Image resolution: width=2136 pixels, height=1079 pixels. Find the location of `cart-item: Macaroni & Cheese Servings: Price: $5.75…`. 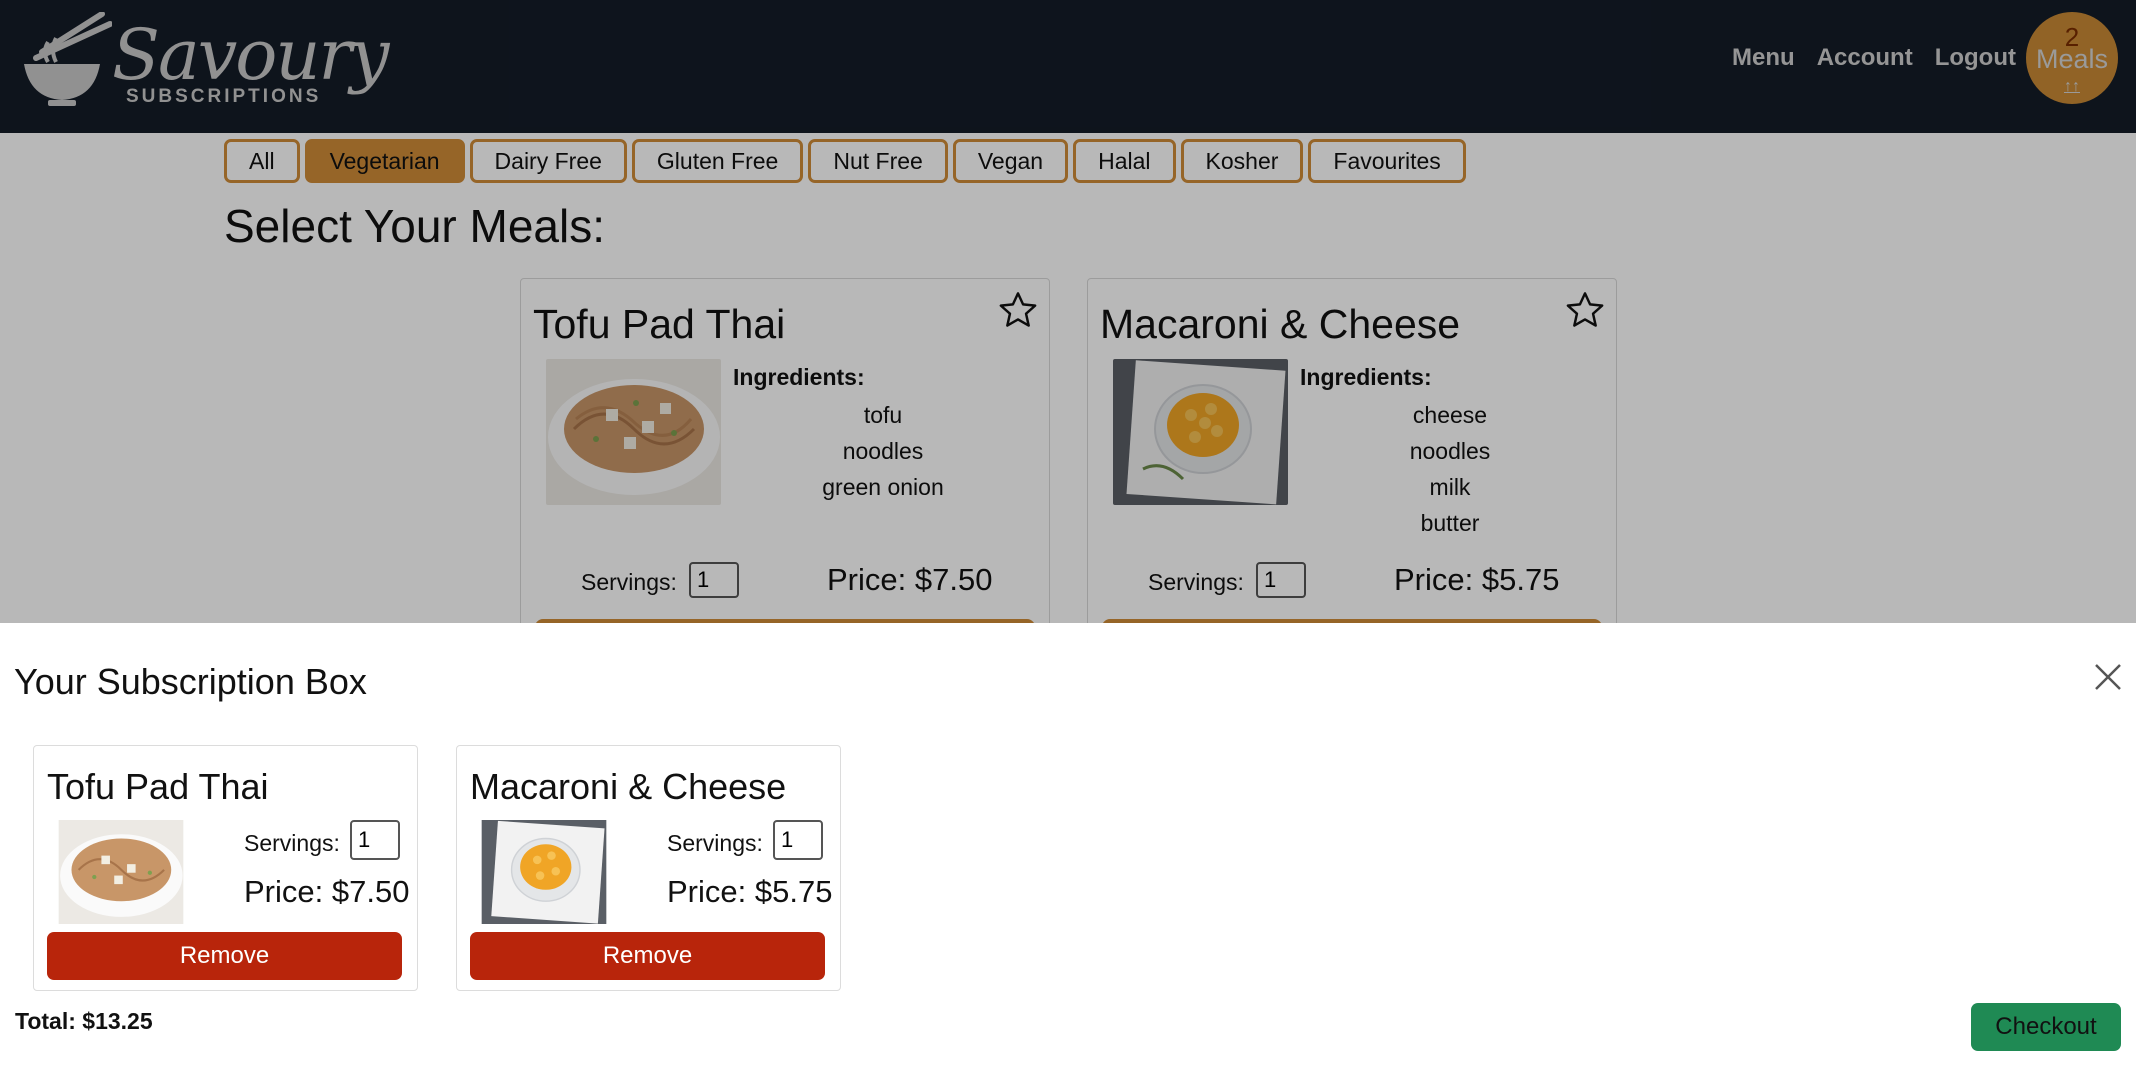

cart-item: Macaroni & Cheese Servings: Price: $5.75… is located at coordinates (648, 868).